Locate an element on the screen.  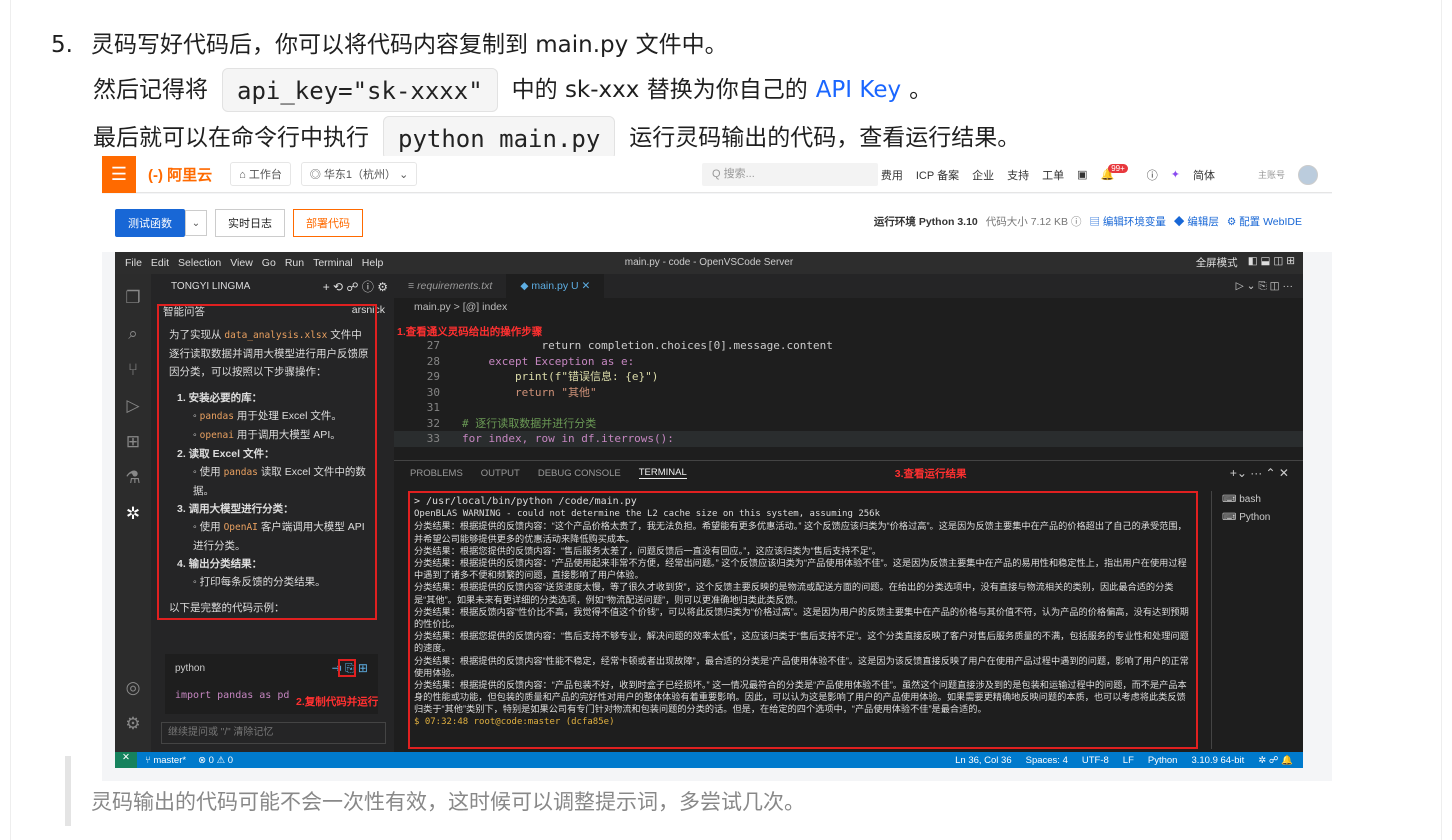
text: 然后记得将 is located at coordinates (150, 90).